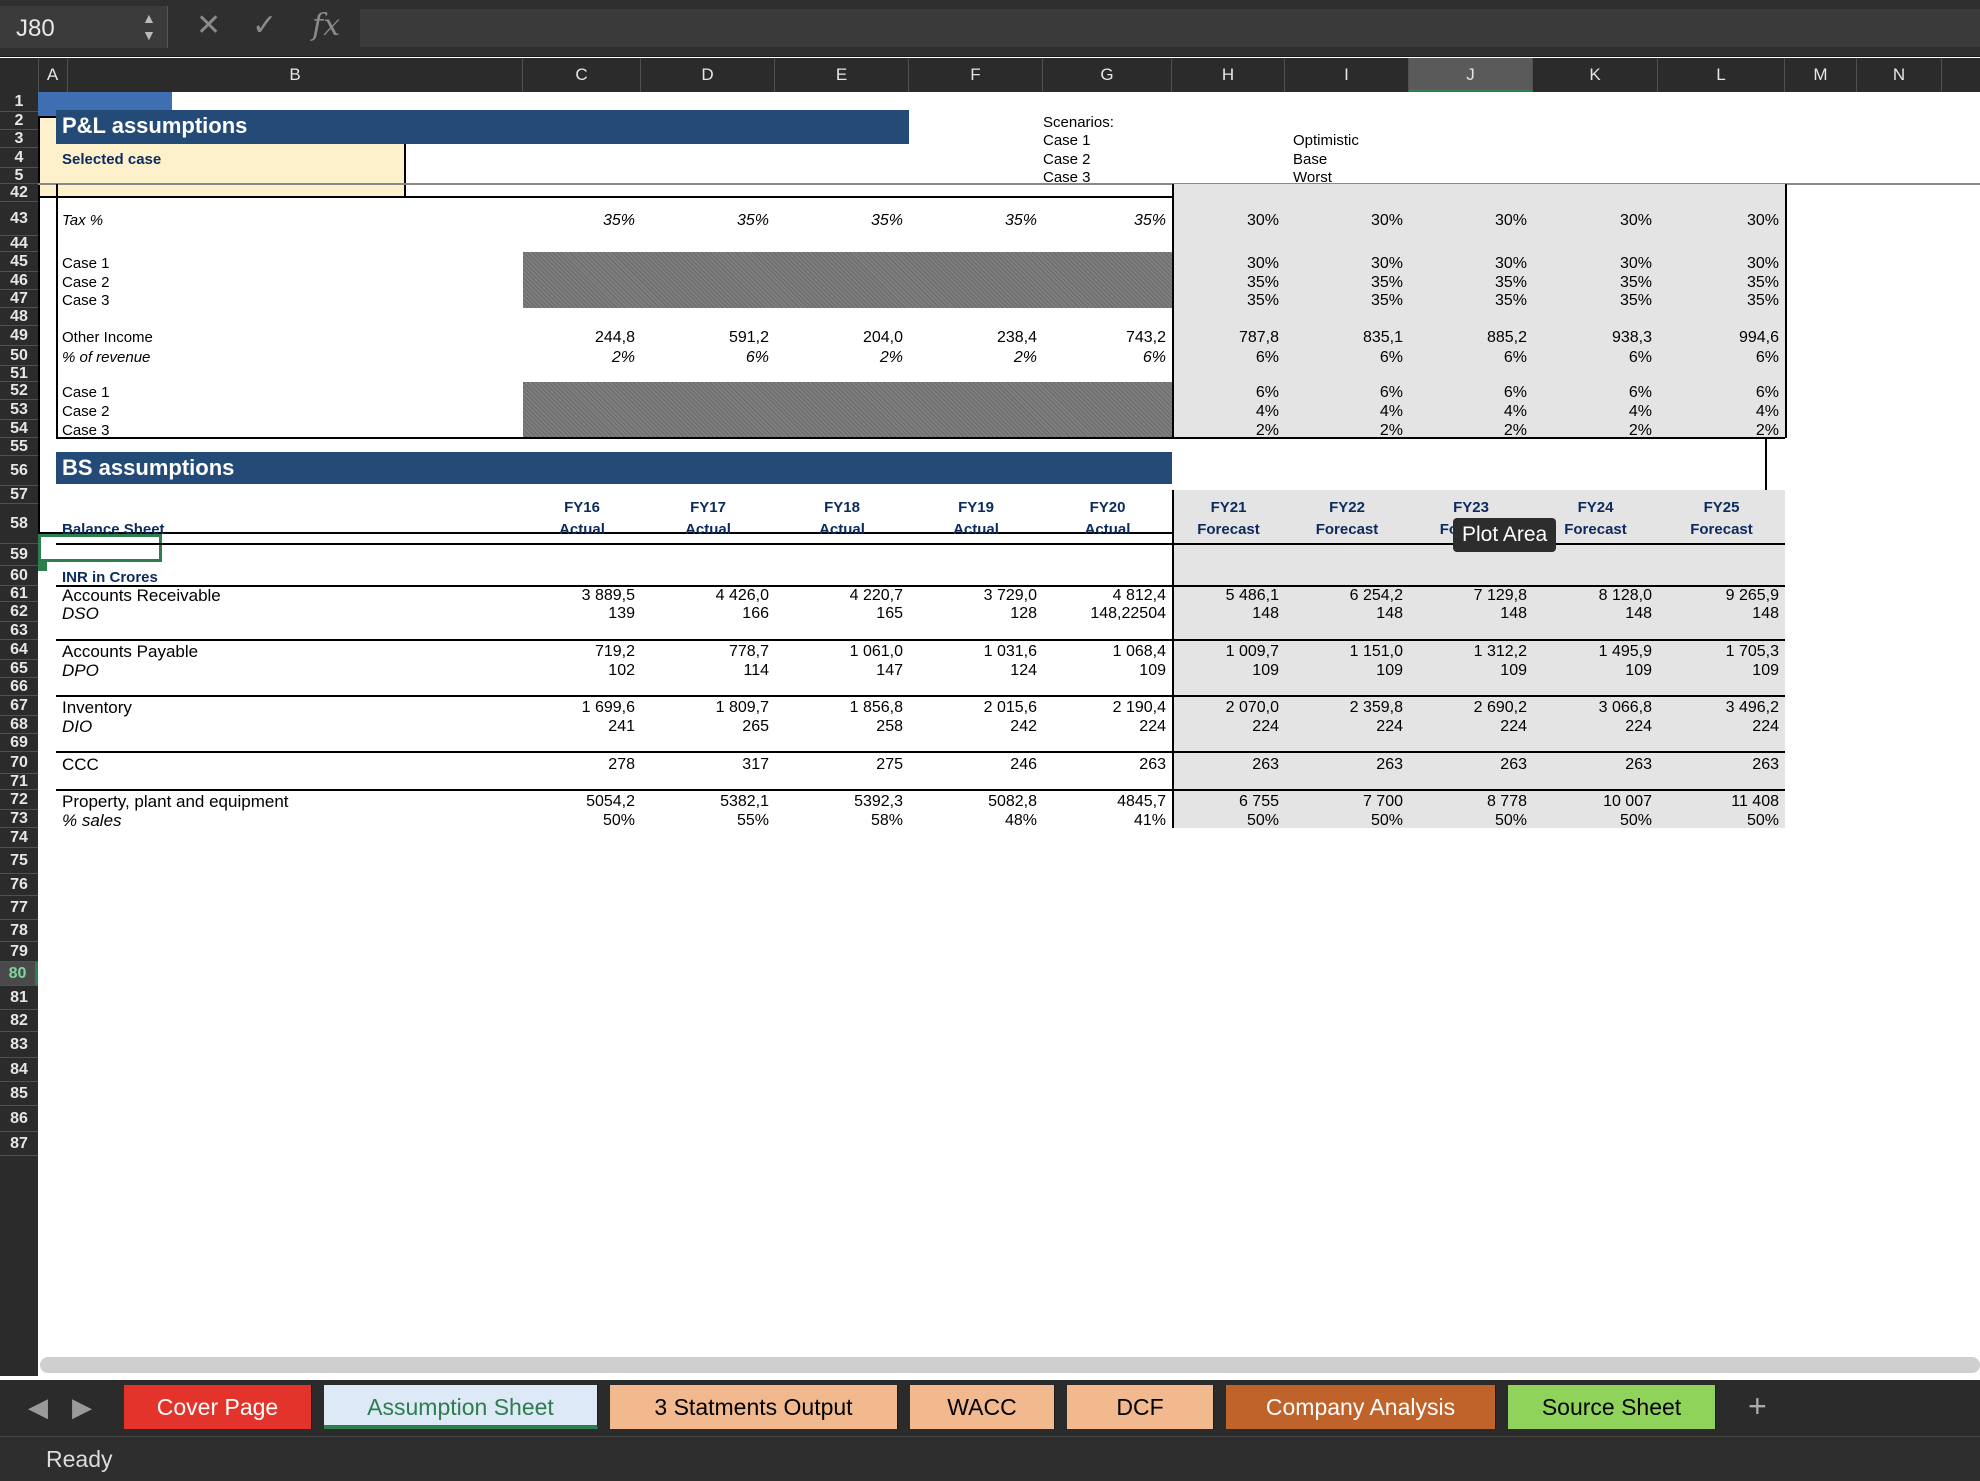 This screenshot has height=1481, width=1980. I want to click on row-header-43: 43, so click(19, 219).